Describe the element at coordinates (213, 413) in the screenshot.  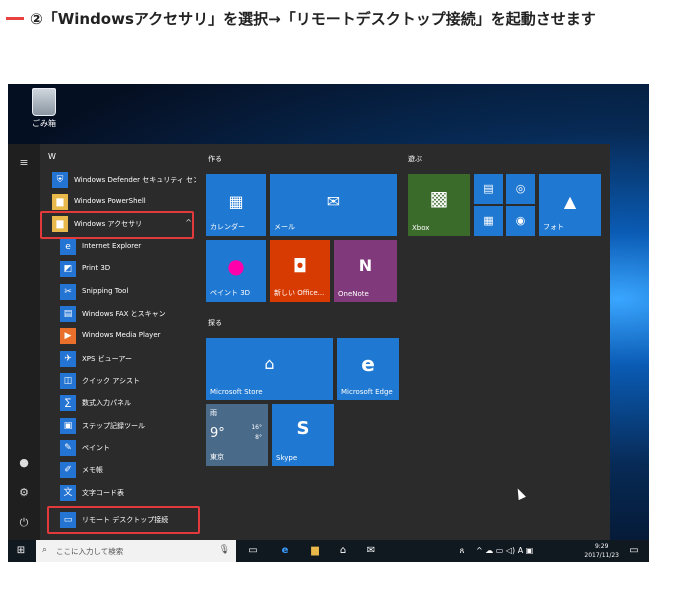
I see `weather-condition: 雨` at that location.